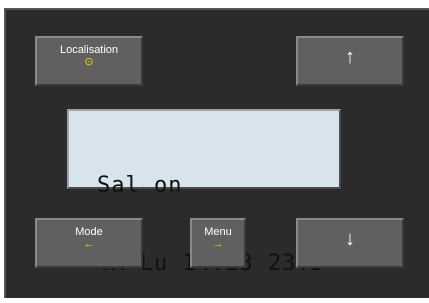 This screenshot has height=303, width=429. I want to click on mode-label: Mode, so click(89, 232).